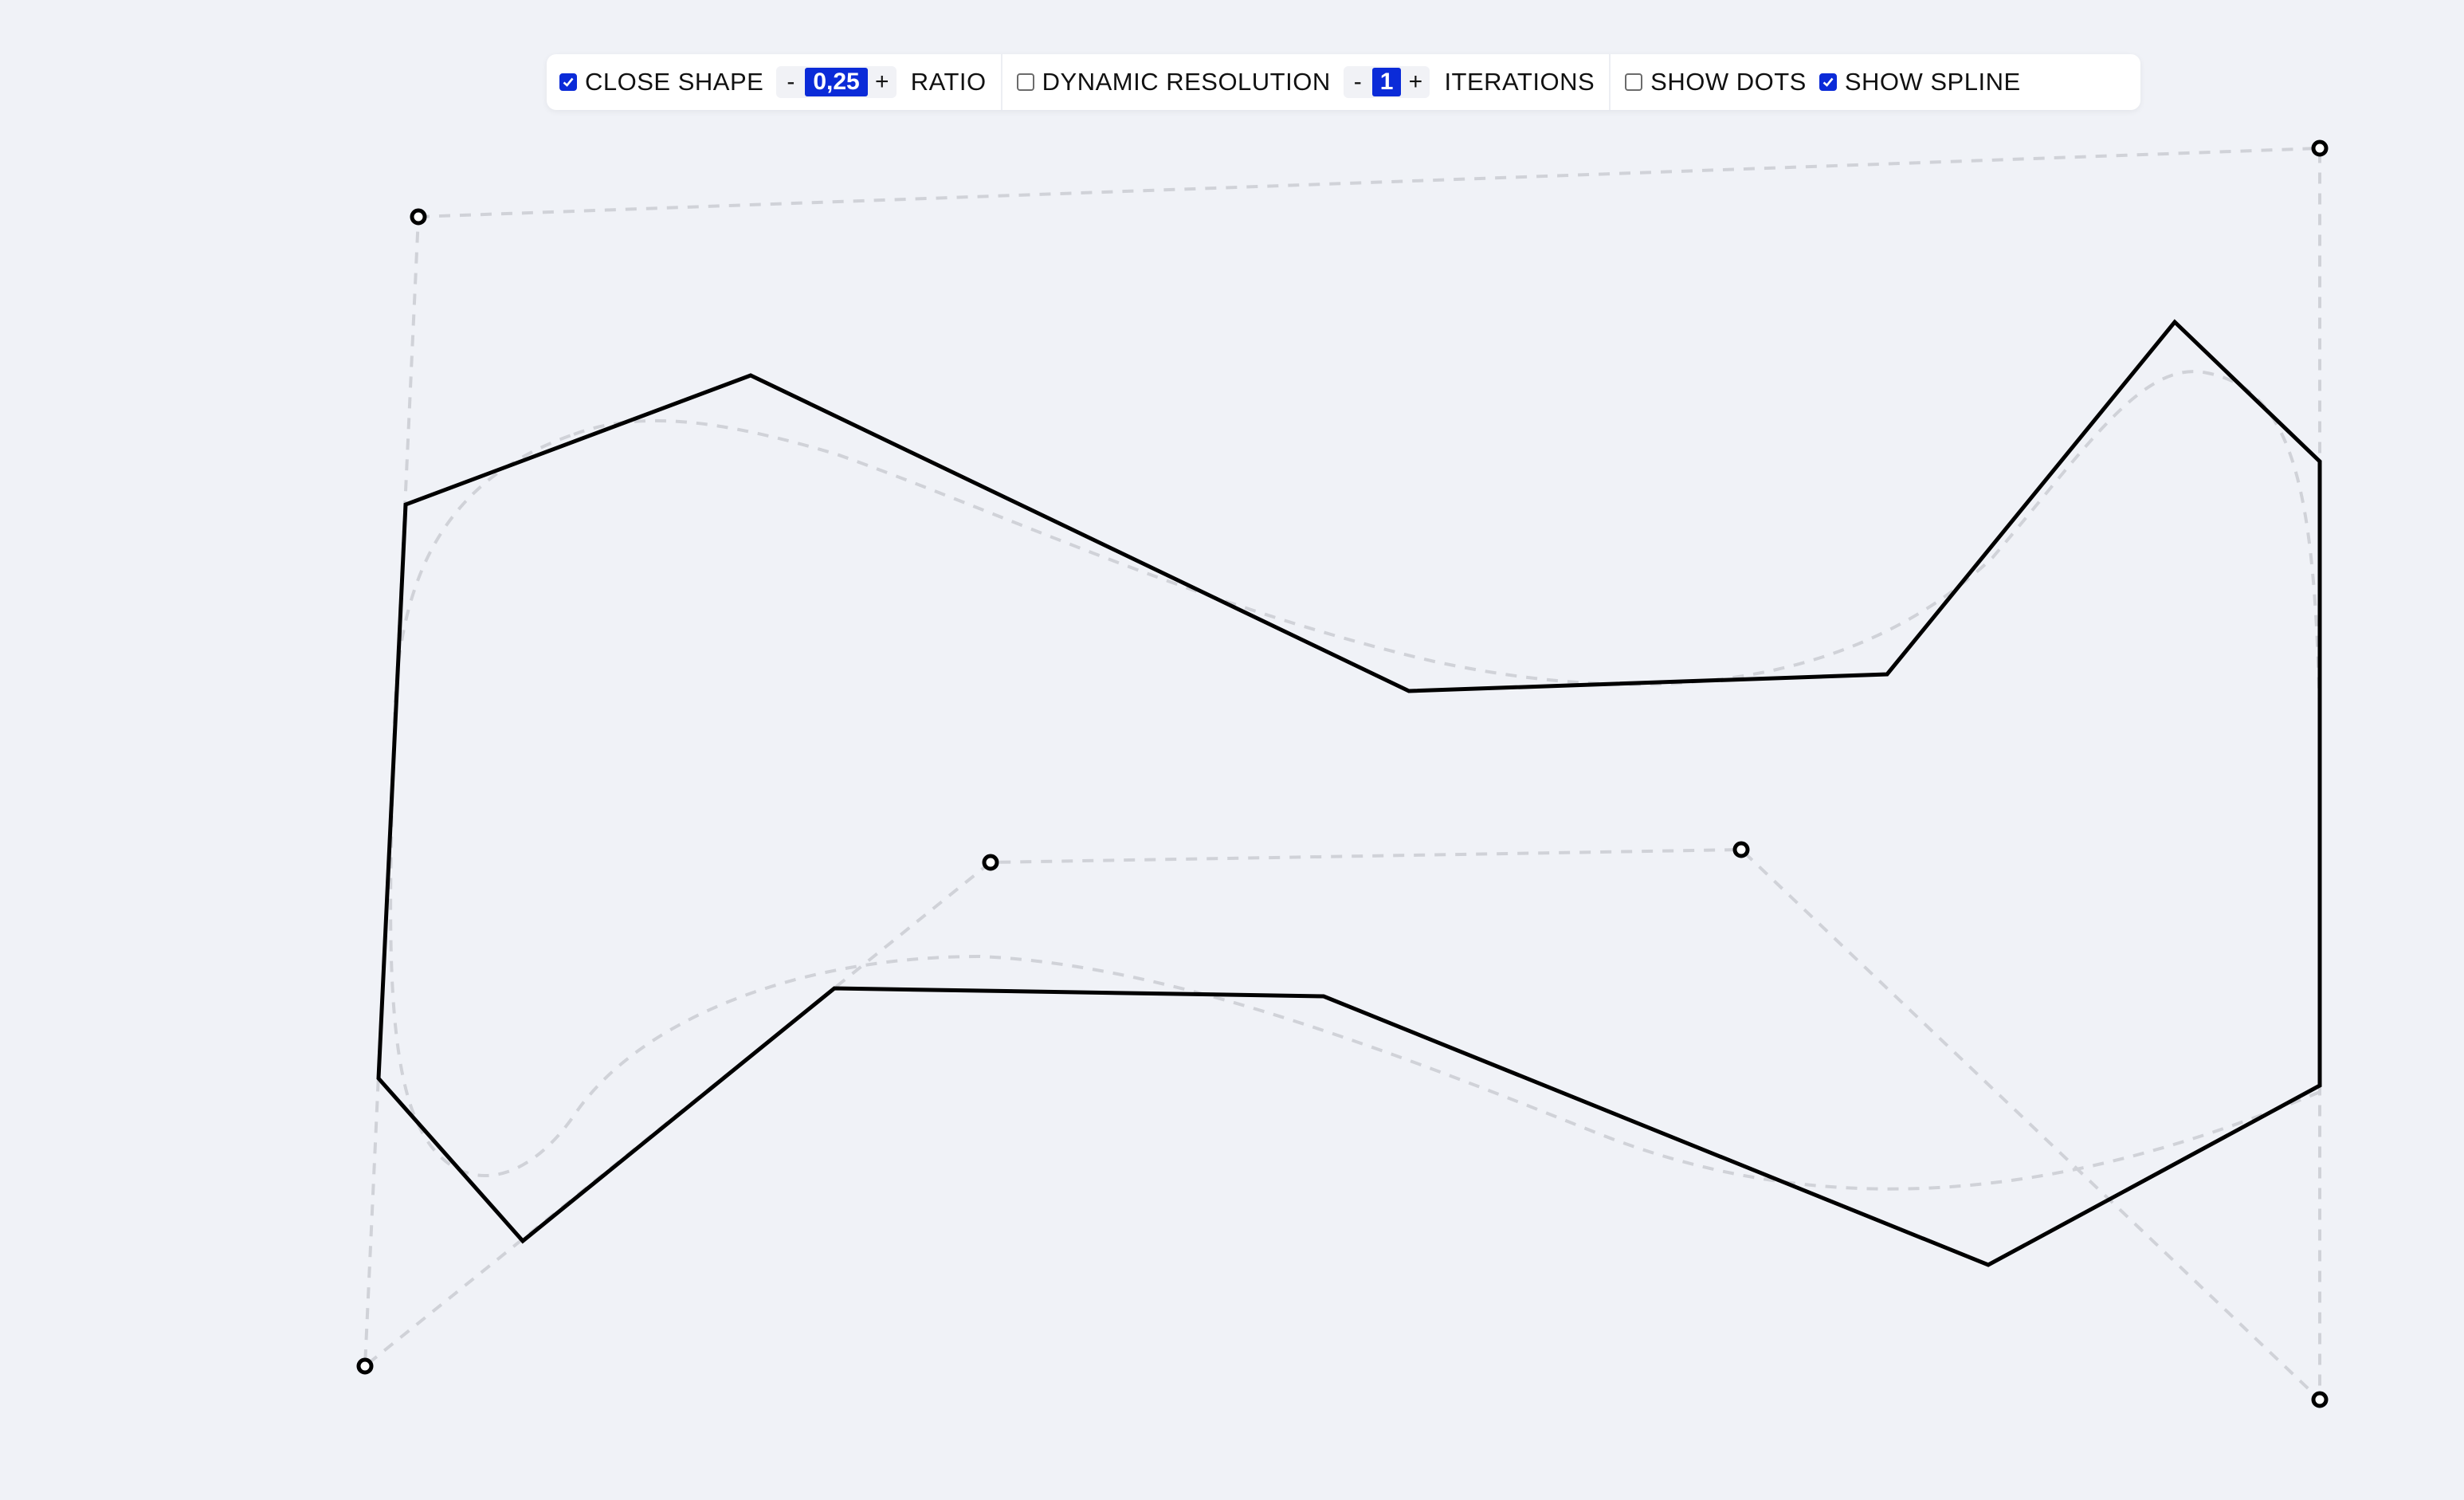  I want to click on iterations-increment-button: +, so click(1415, 82).